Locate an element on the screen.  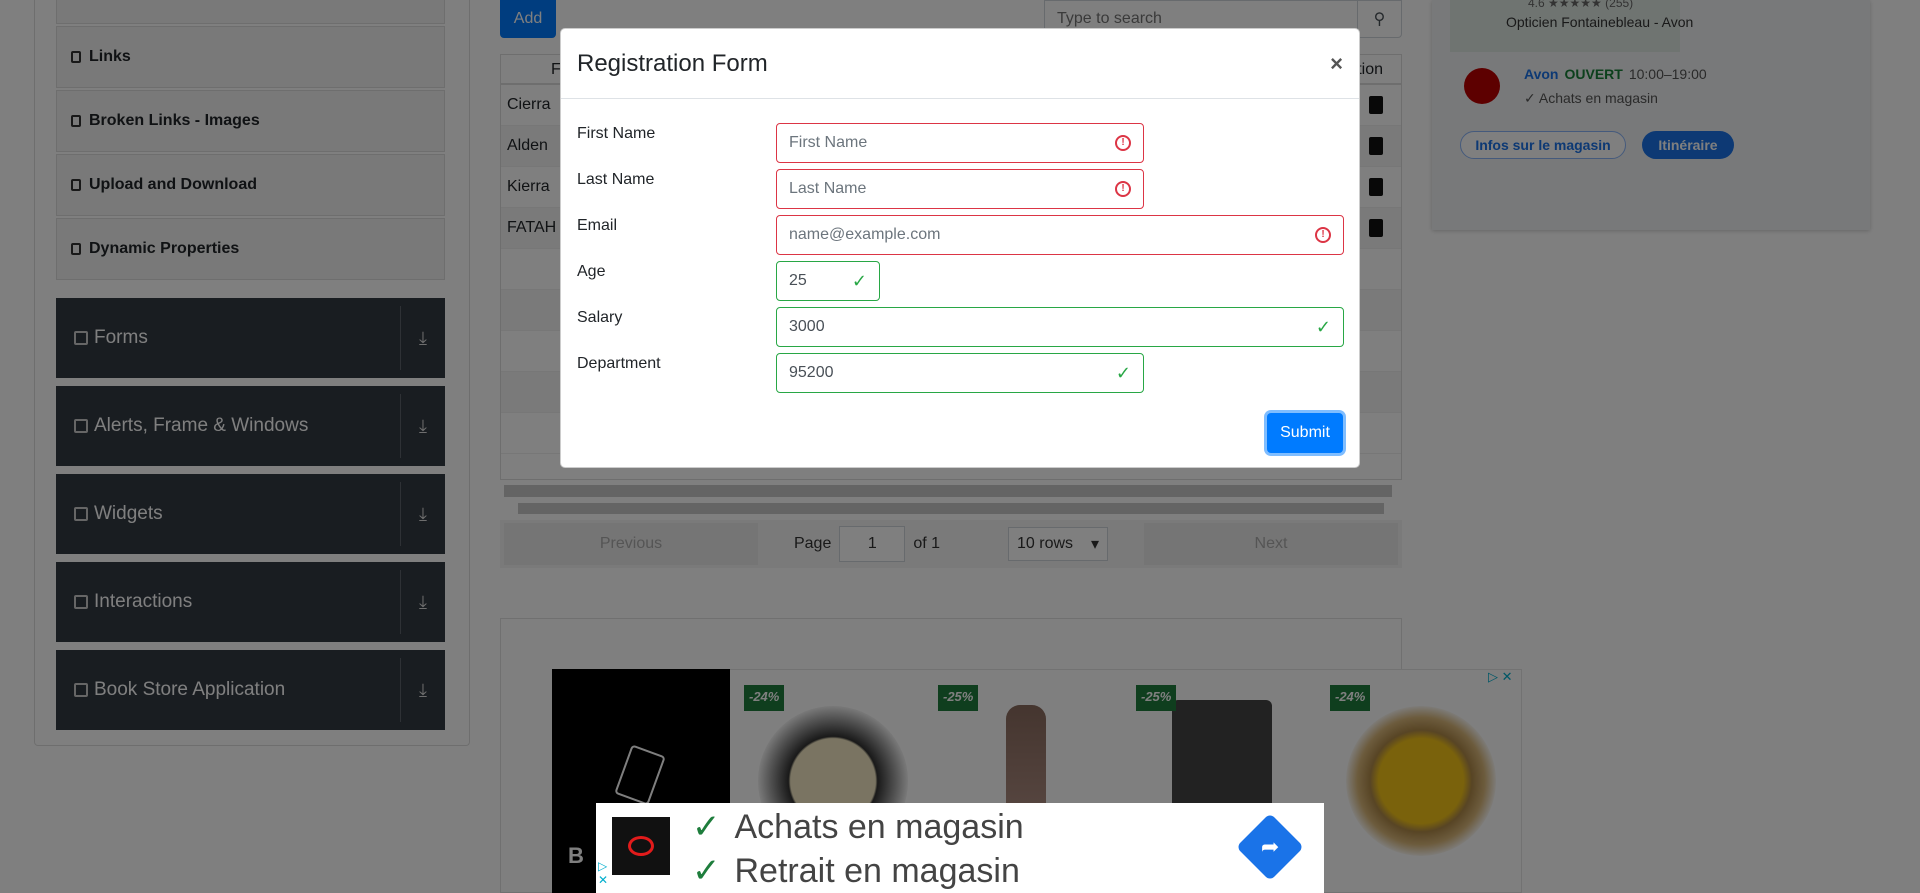
salary-field: ✓ is located at coordinates (1060, 327).